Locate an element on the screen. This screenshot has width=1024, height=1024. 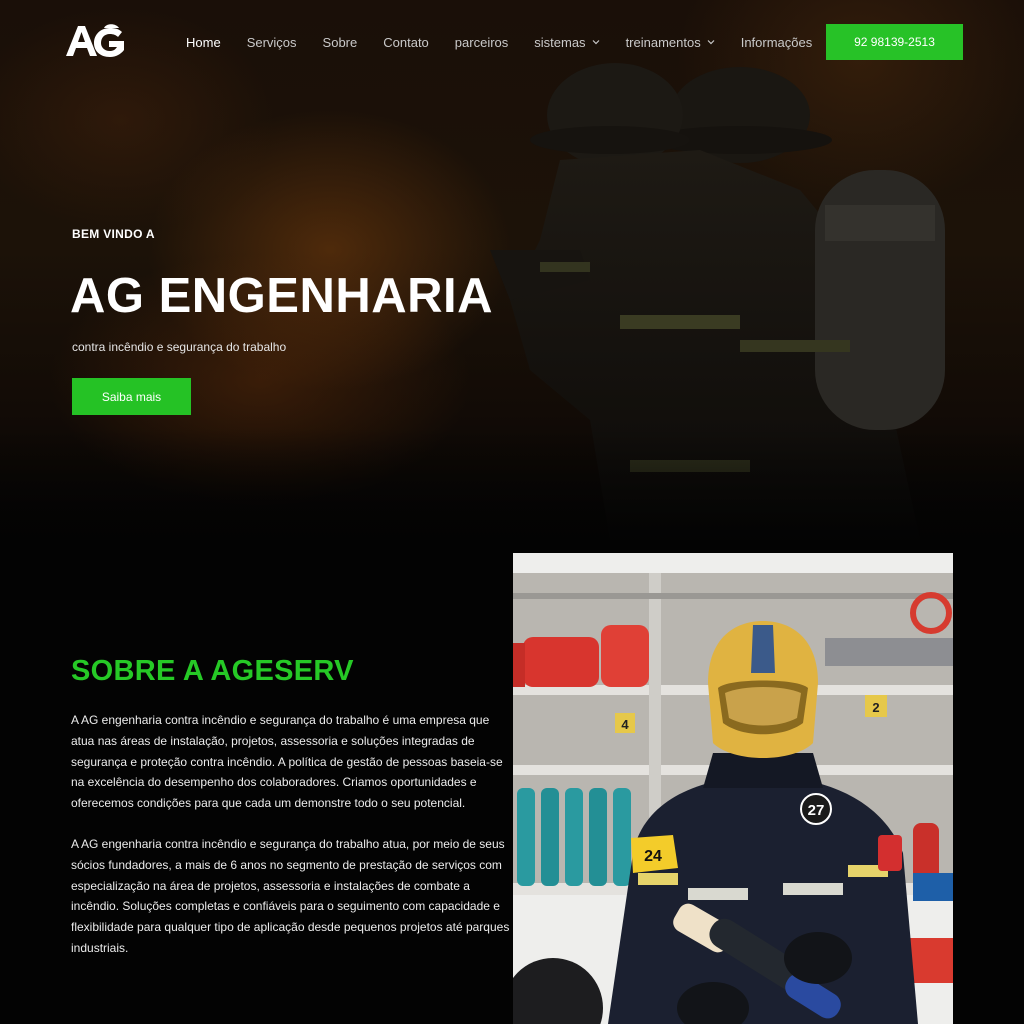
nav-item-servicos: Serviços is located at coordinates (272, 42).